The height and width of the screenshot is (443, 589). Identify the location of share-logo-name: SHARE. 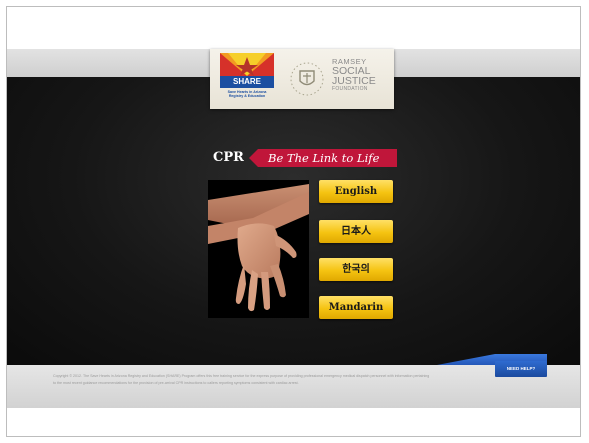
(247, 82).